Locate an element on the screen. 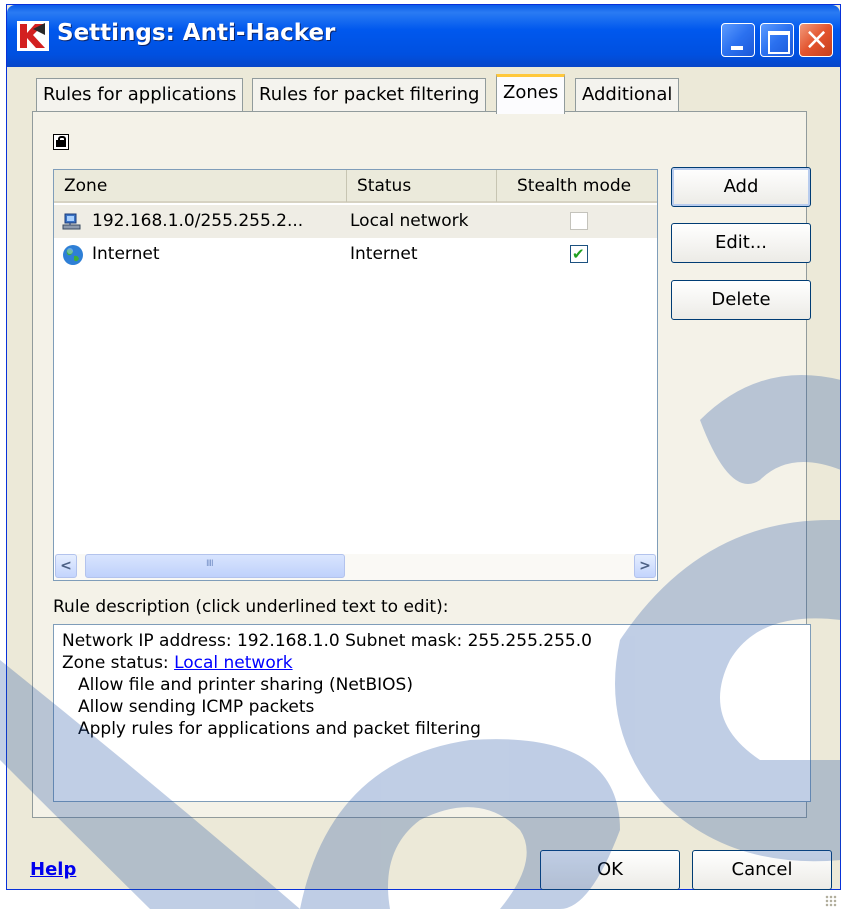 The height and width of the screenshot is (909, 841). zone-status-link: Local network is located at coordinates (233, 663).